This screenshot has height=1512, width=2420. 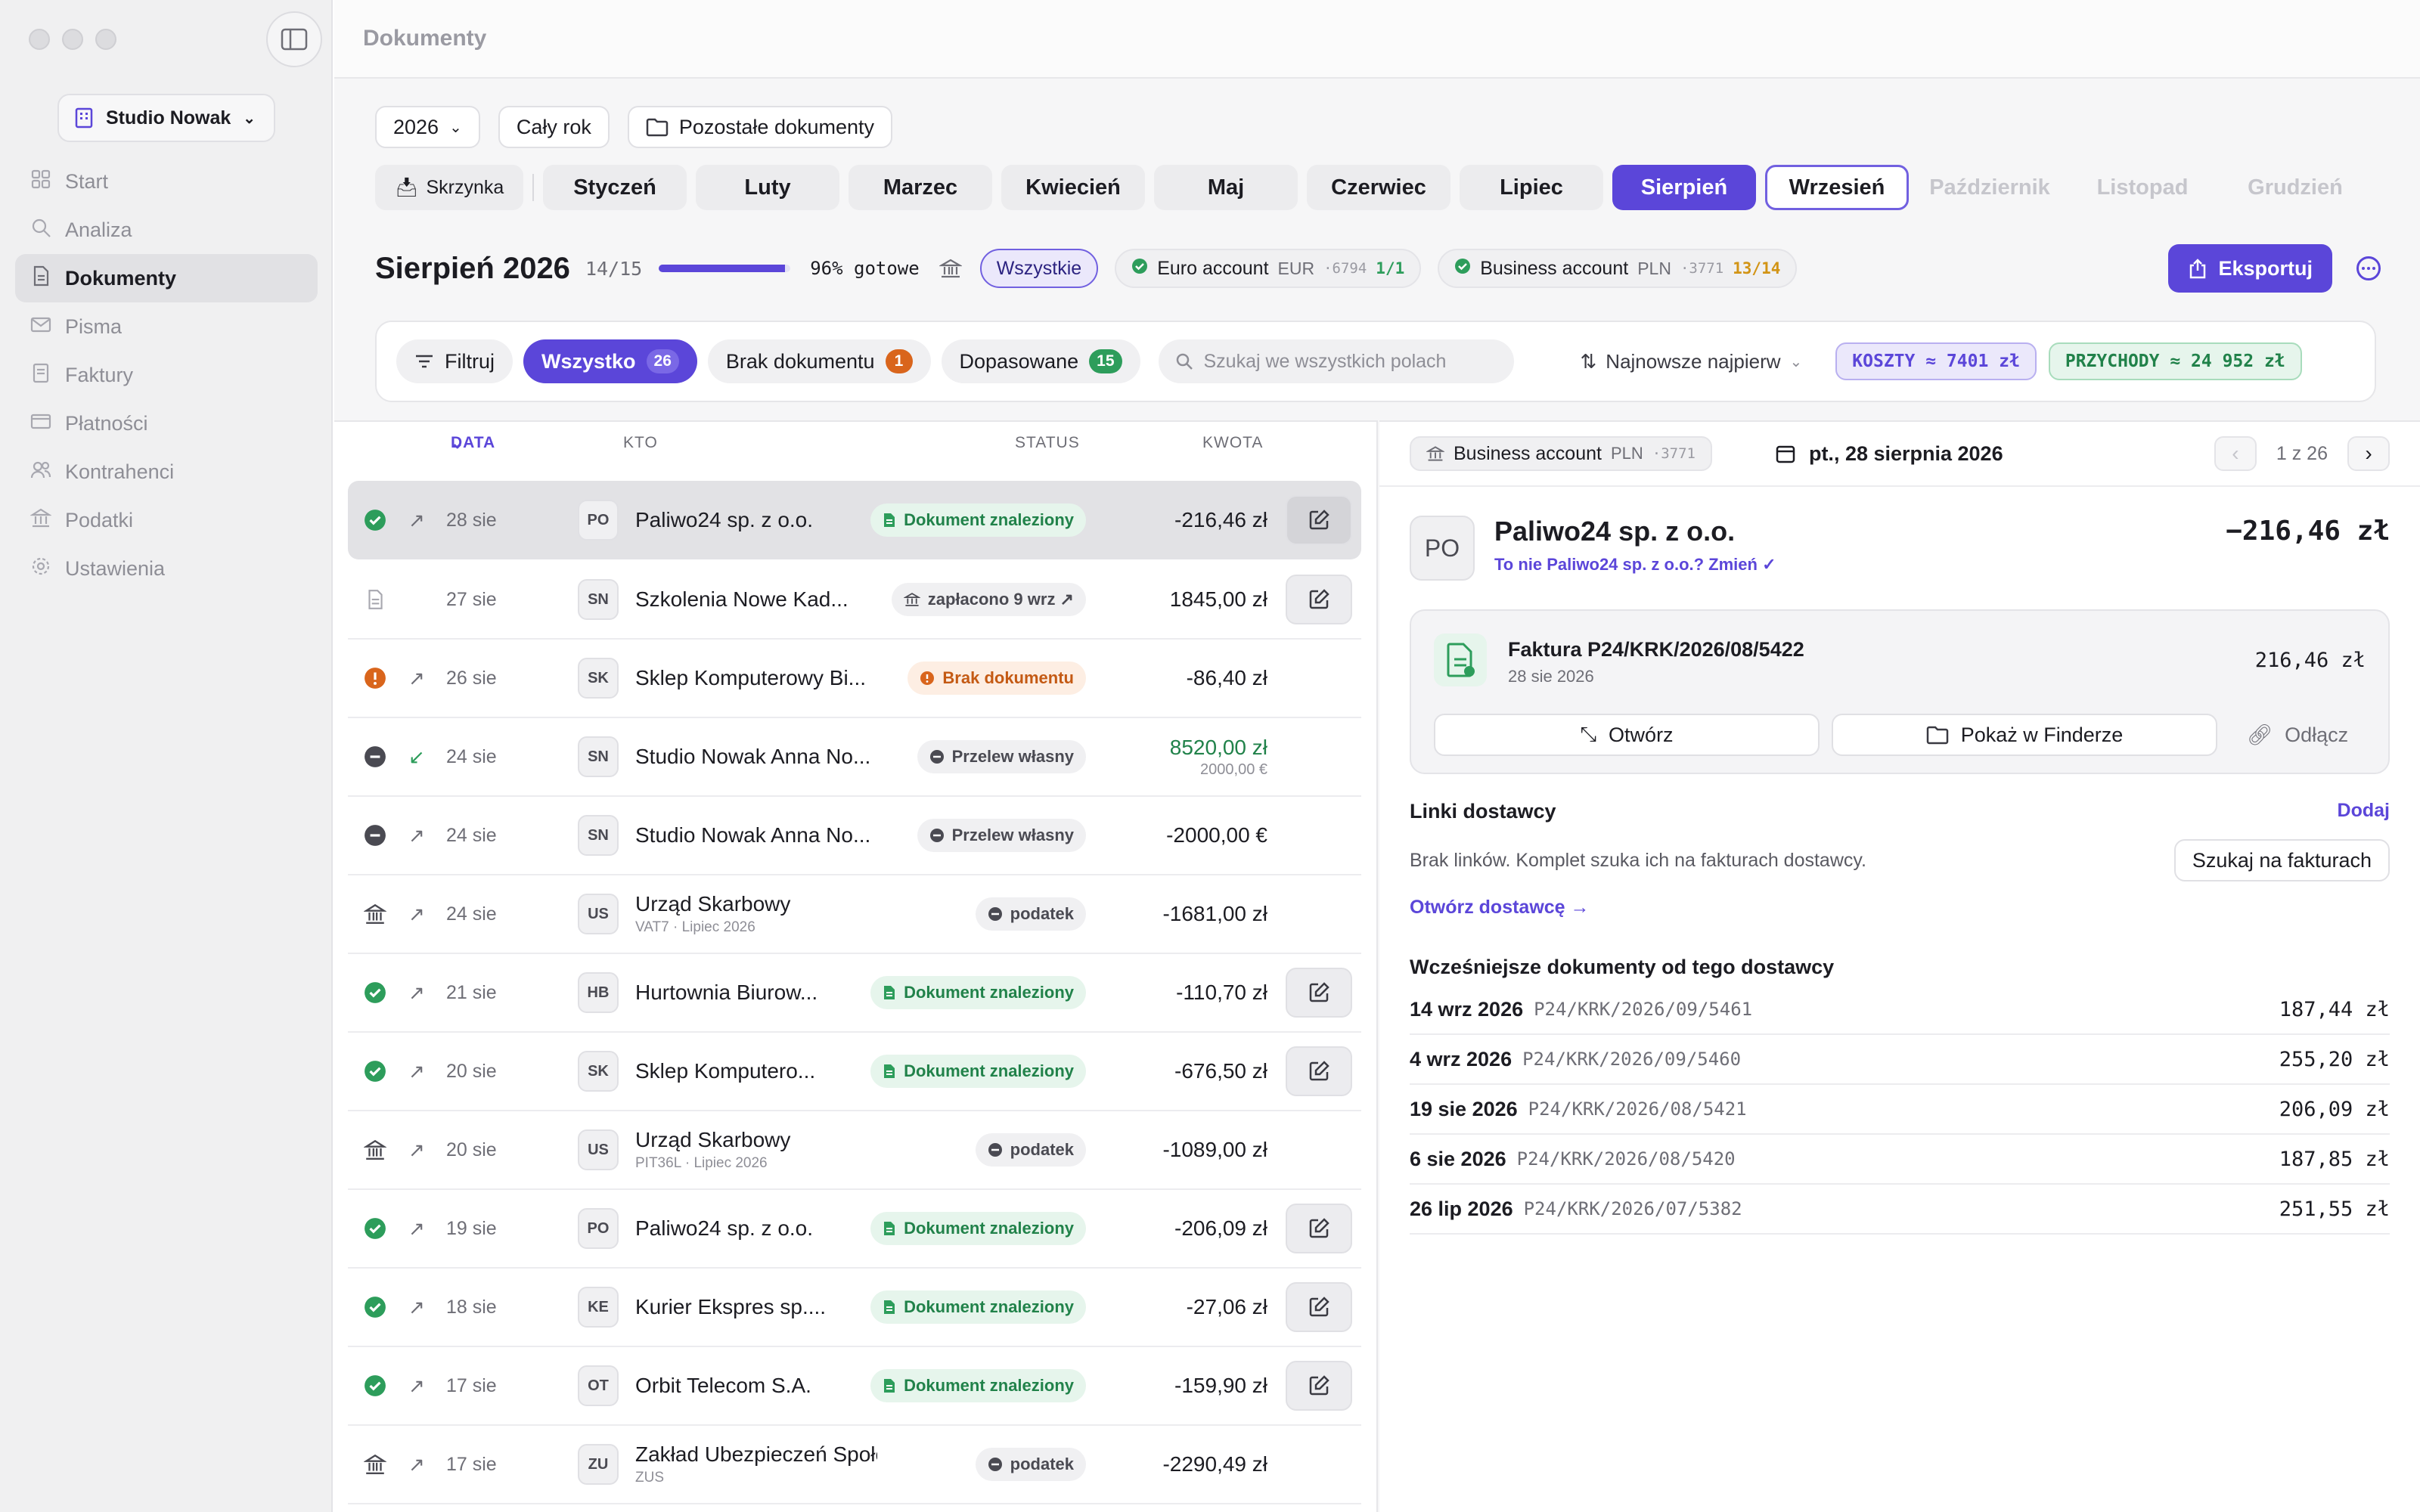 I want to click on previous-document-row: 4 wrz 2026 P24/KRK/2026/09/5460 255,20 zł, so click(x=1900, y=1060).